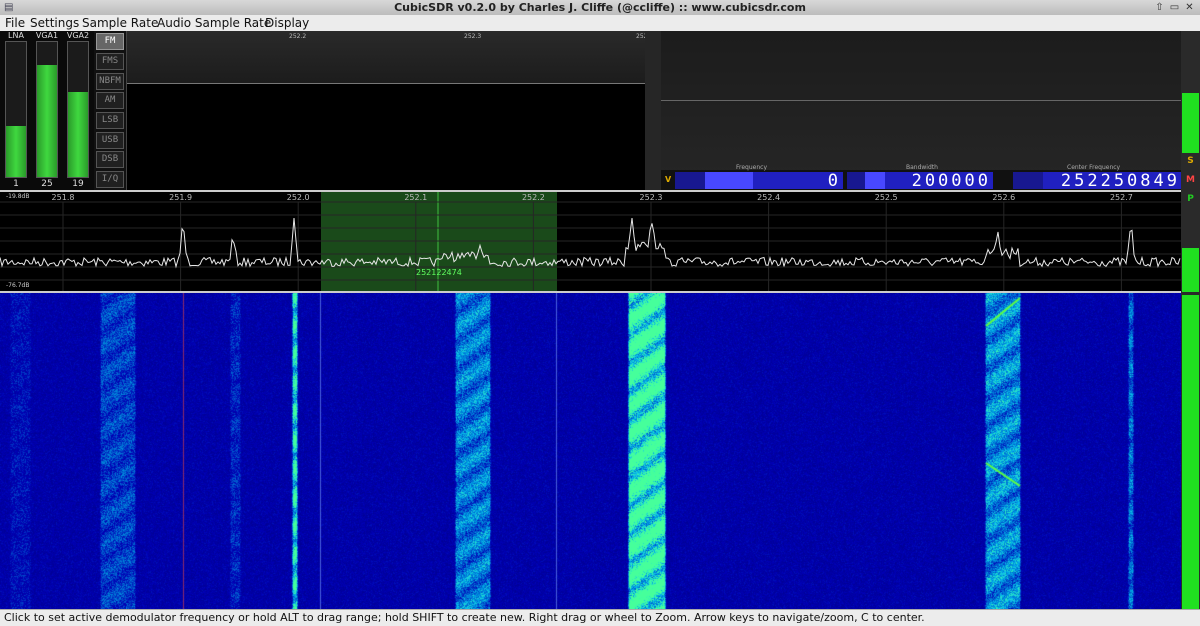 This screenshot has height=626, width=1200. What do you see at coordinates (110, 159) in the screenshot?
I see `mode-button-dsb: DSB` at bounding box center [110, 159].